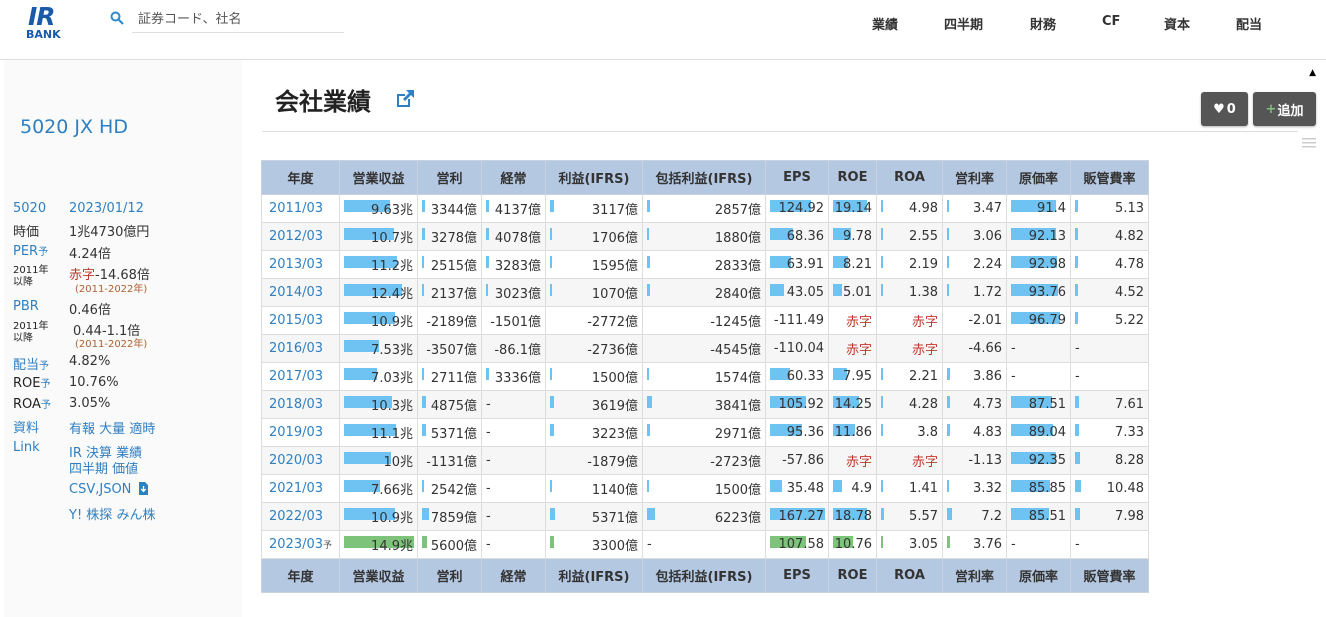 The image size is (1326, 617). Describe the element at coordinates (1038, 177) in the screenshot. I see `header-col-10: 原価率` at that location.